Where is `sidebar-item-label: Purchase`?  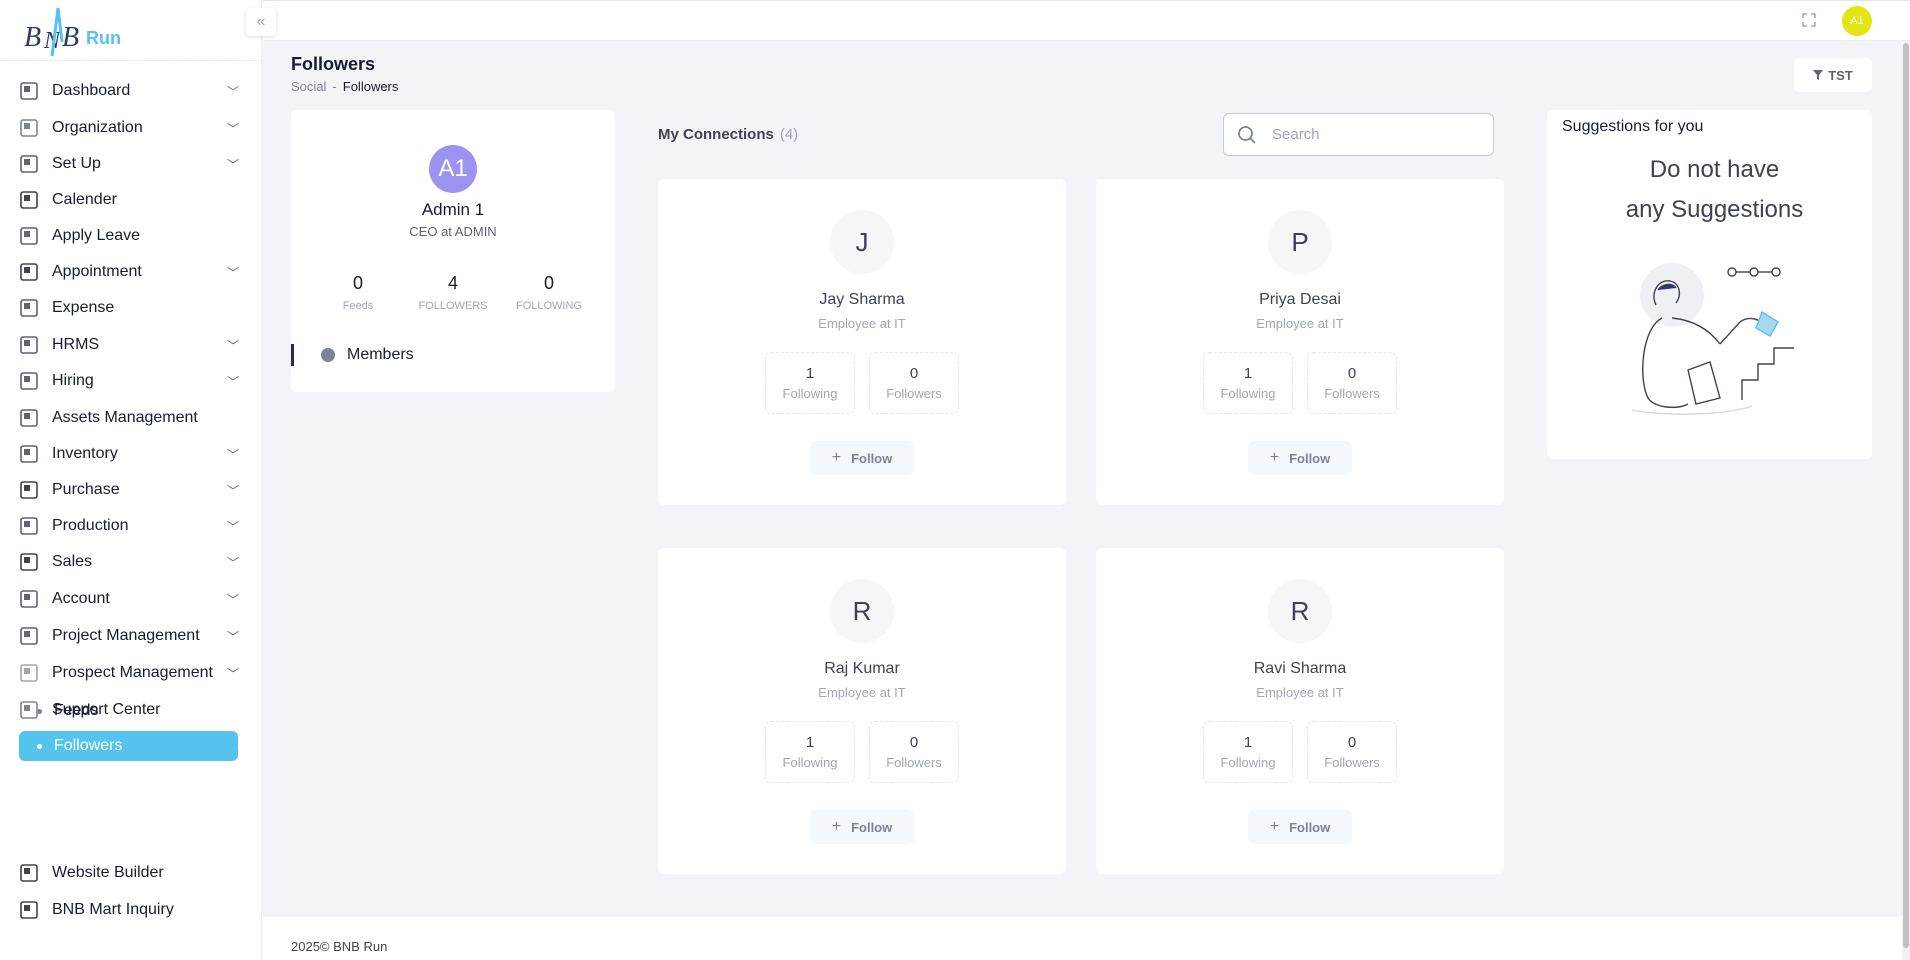
sidebar-item-label: Purchase is located at coordinates (86, 489).